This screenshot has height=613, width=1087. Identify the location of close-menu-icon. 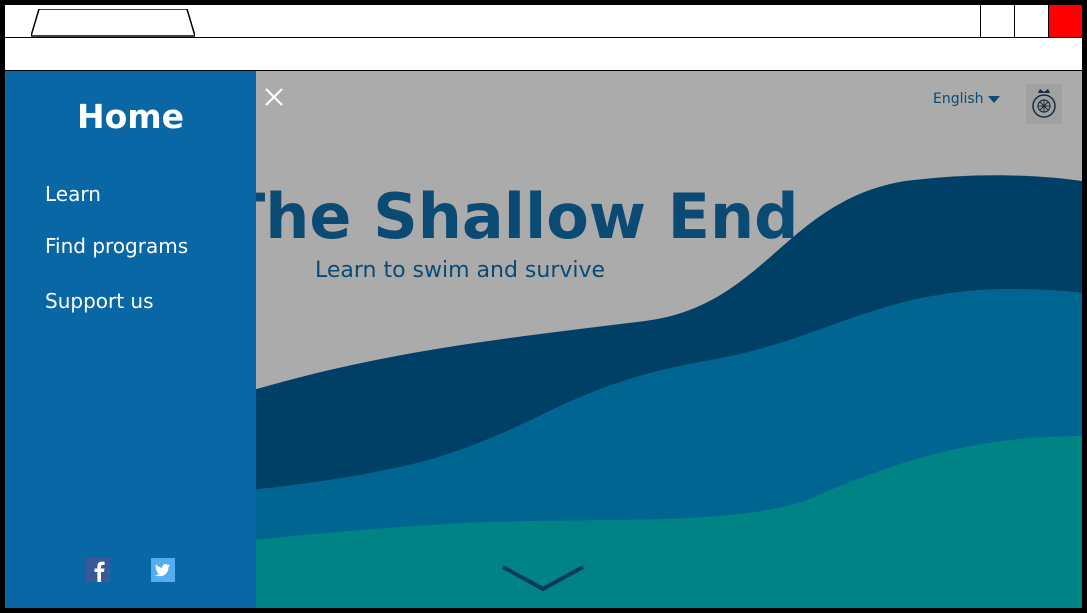
(274, 97).